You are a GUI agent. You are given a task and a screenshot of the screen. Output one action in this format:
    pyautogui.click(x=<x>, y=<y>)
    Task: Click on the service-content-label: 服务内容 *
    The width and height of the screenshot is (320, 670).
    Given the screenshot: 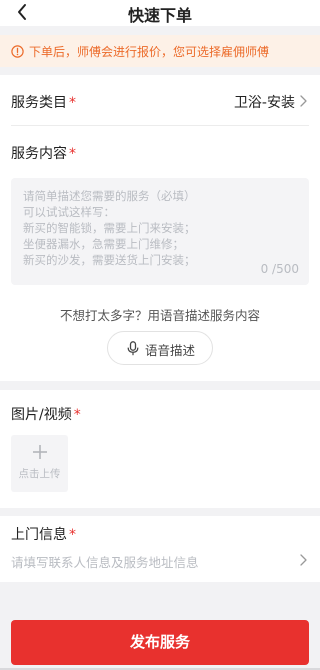 What is the action you would take?
    pyautogui.click(x=43, y=153)
    